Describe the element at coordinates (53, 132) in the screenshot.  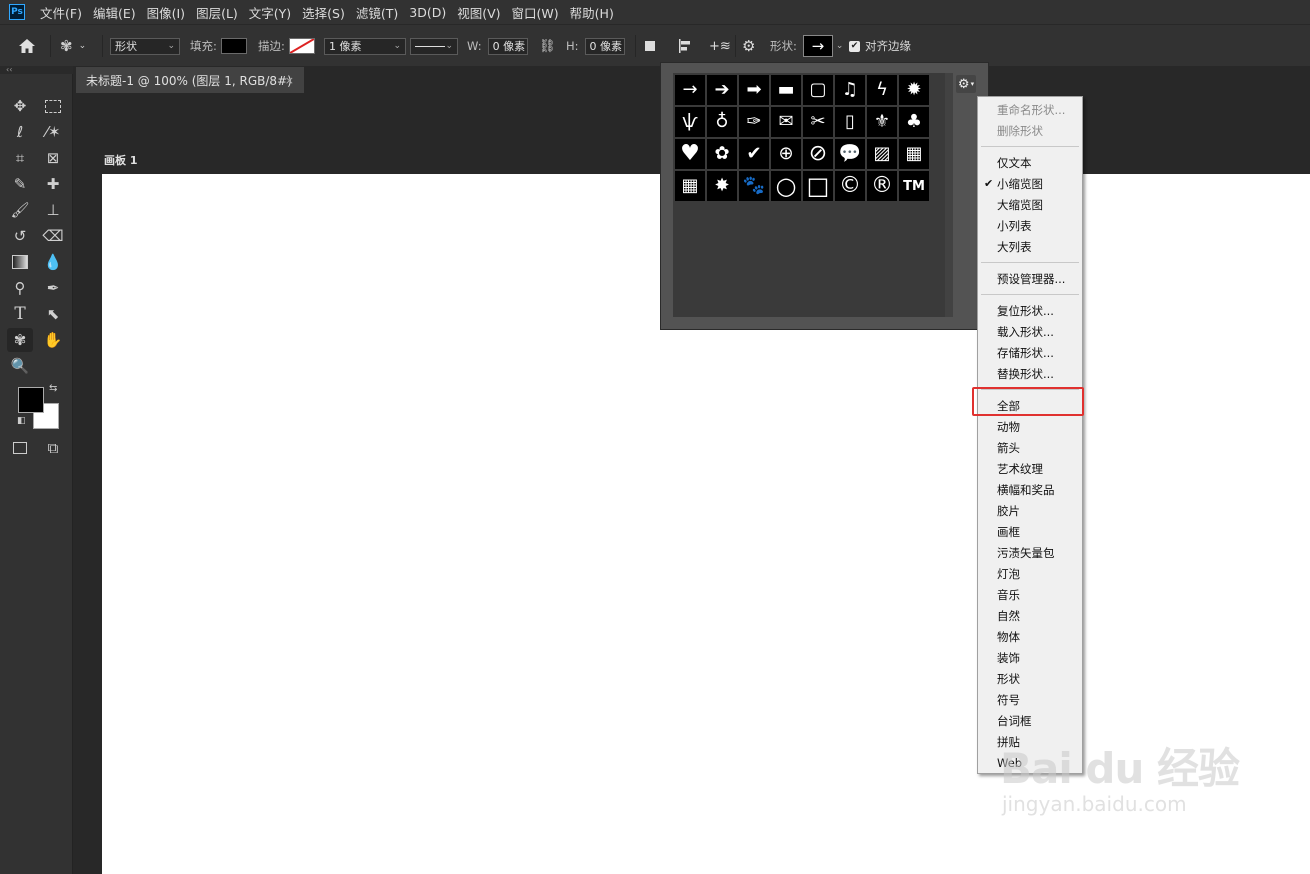
I see `magic-wand-tool: ⁄✶` at that location.